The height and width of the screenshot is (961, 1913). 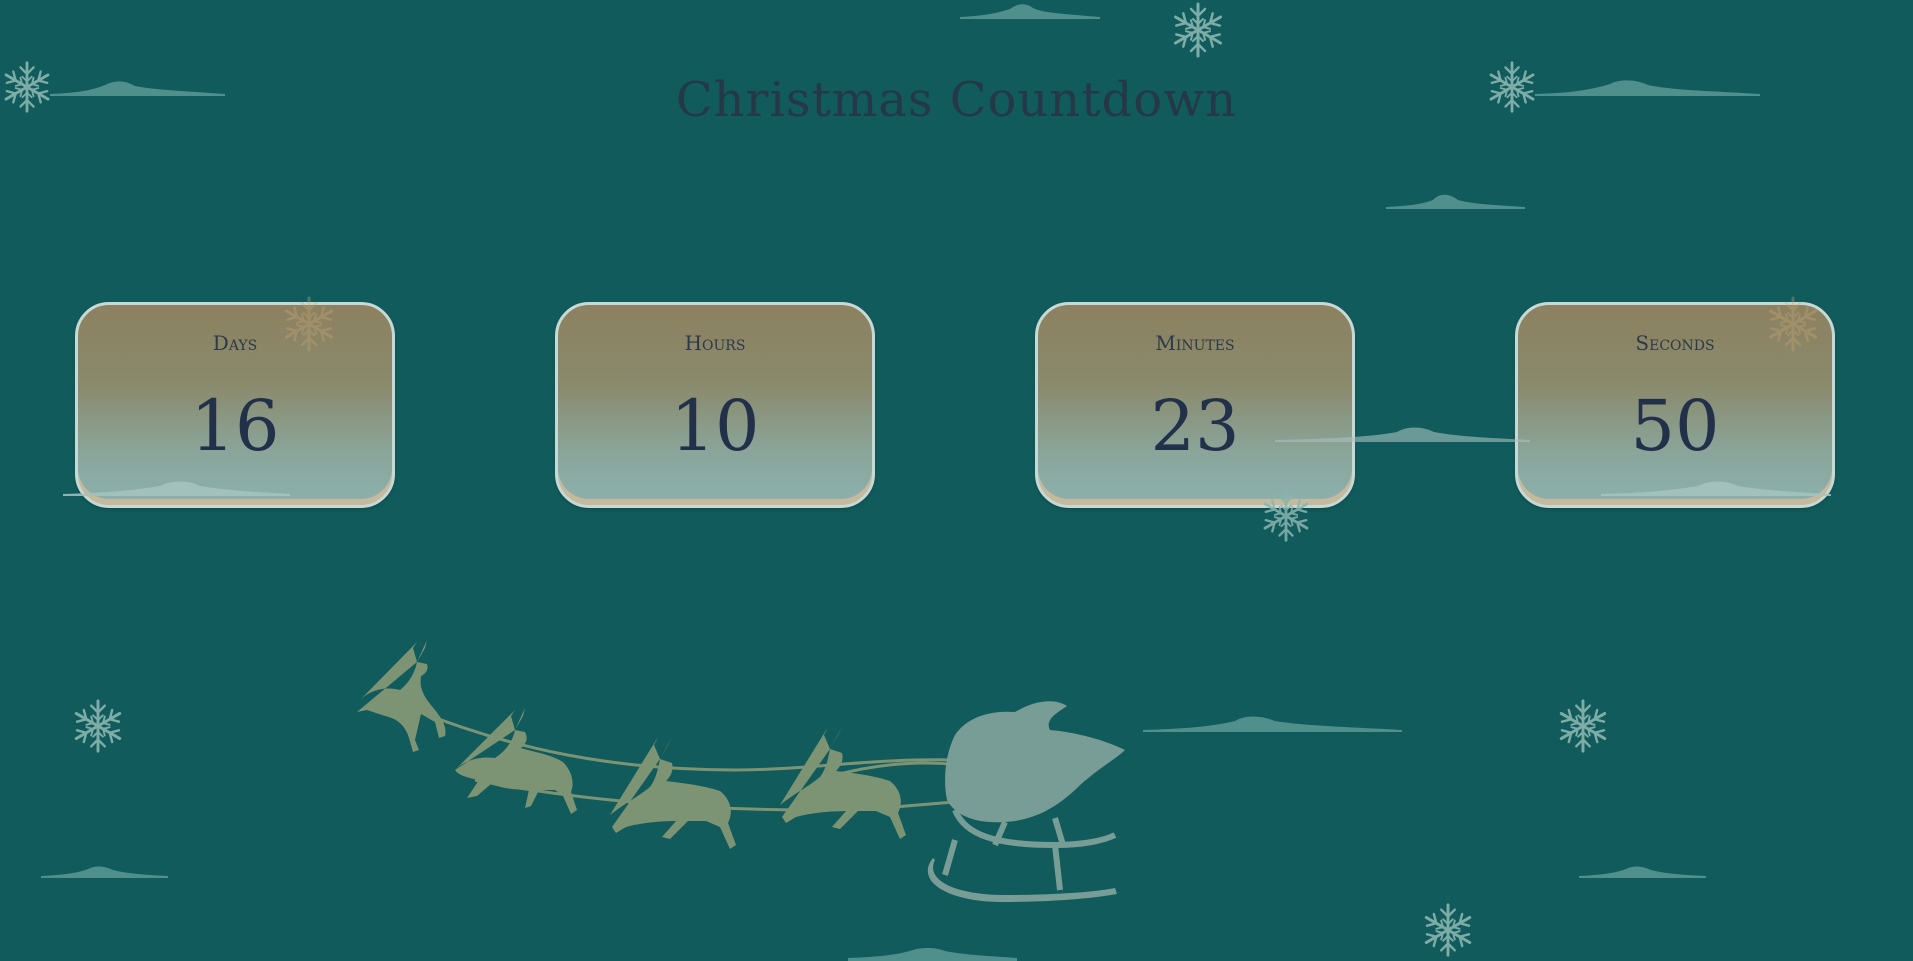 I want to click on seconds-value: 50, so click(x=1675, y=426).